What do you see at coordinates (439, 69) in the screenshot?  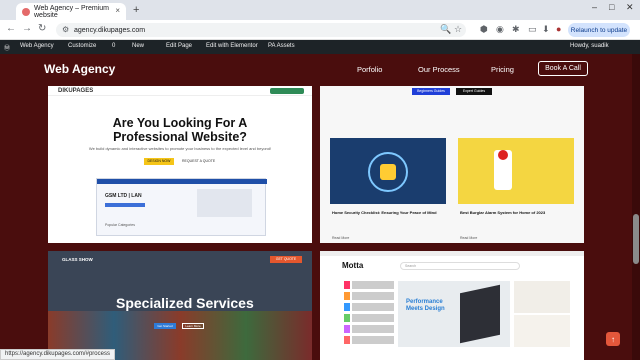 I see `nav-our-process: Our Process` at bounding box center [439, 69].